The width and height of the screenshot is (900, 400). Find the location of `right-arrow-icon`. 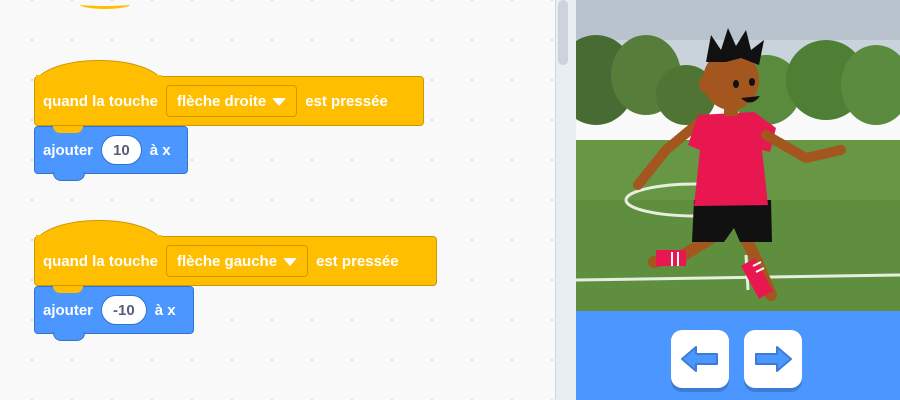

right-arrow-icon is located at coordinates (773, 359).